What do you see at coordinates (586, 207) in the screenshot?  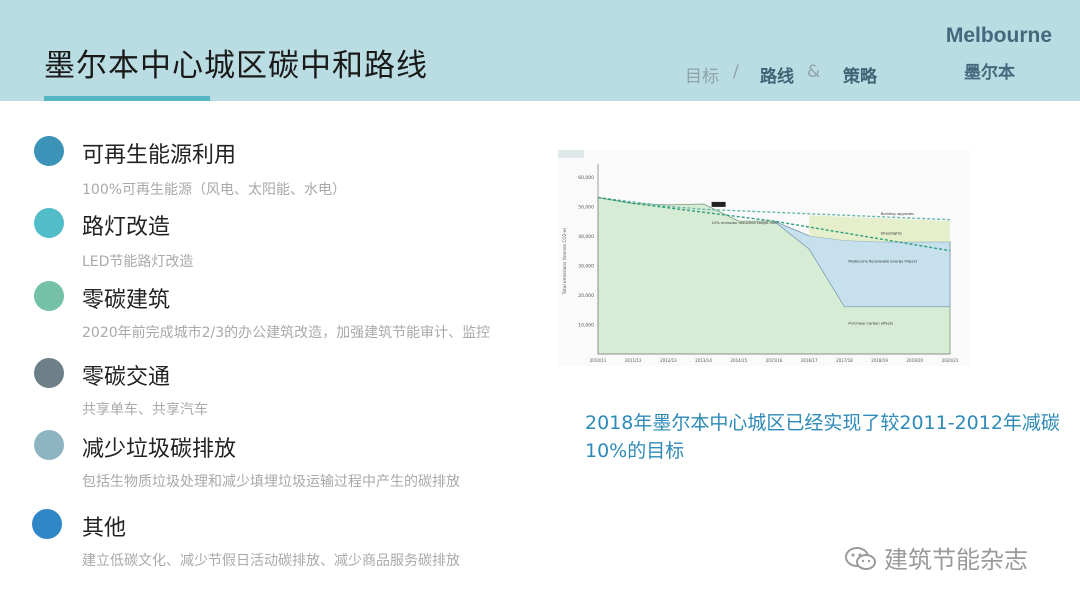 I see `y-tick-label: 50,000` at bounding box center [586, 207].